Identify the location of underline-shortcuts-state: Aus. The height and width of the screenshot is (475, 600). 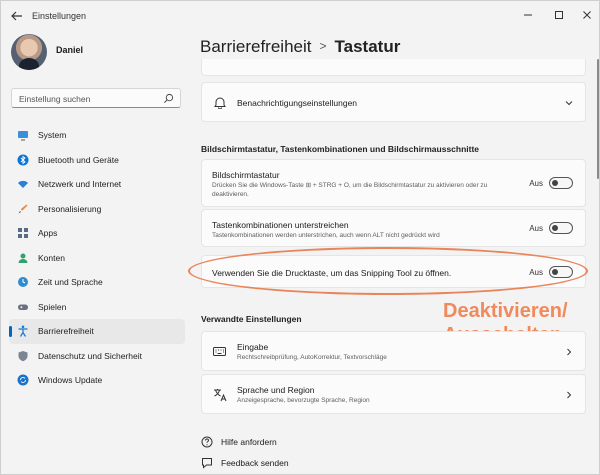
(536, 228).